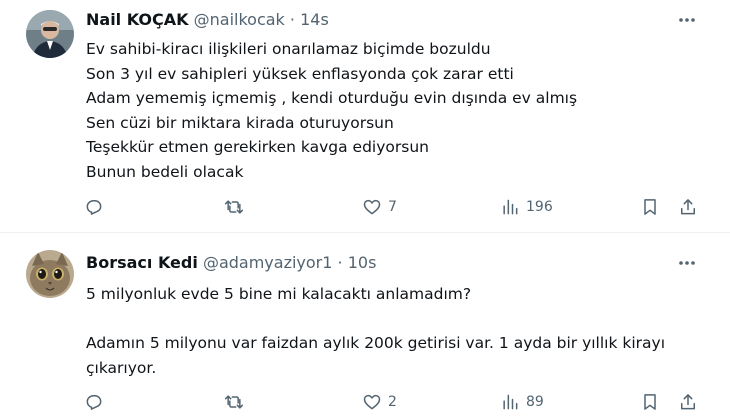  I want to click on like-count: 2, so click(392, 402).